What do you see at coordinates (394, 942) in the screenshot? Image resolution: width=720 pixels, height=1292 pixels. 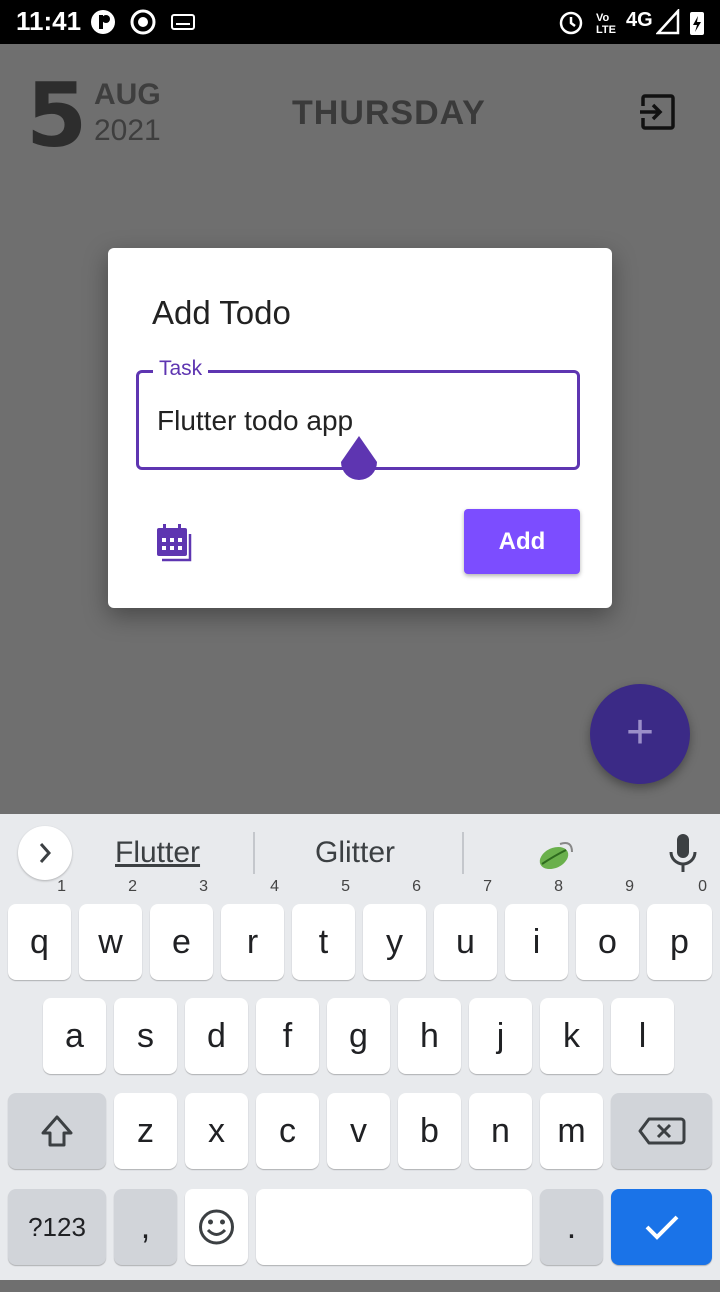 I see `key-label: y` at bounding box center [394, 942].